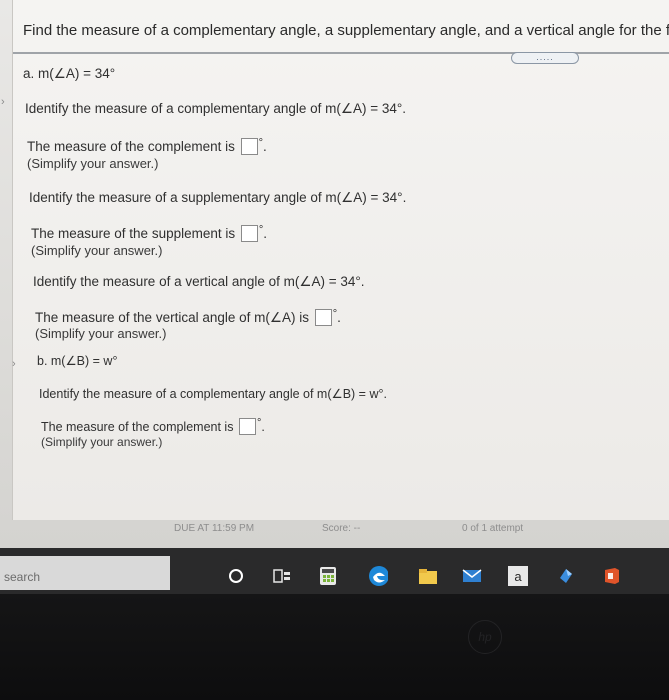 The width and height of the screenshot is (669, 700). I want to click on part-a-complement-hint: (Simplify your answer.), so click(93, 163).